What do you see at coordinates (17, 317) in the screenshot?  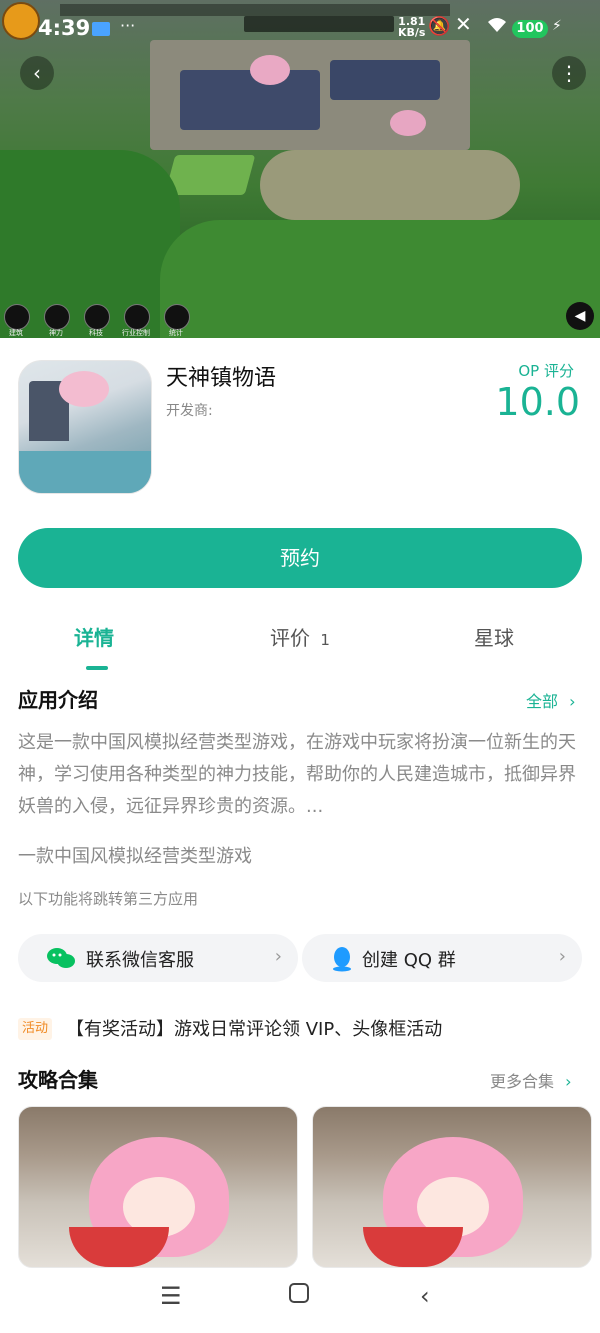 I see `build-icon` at bounding box center [17, 317].